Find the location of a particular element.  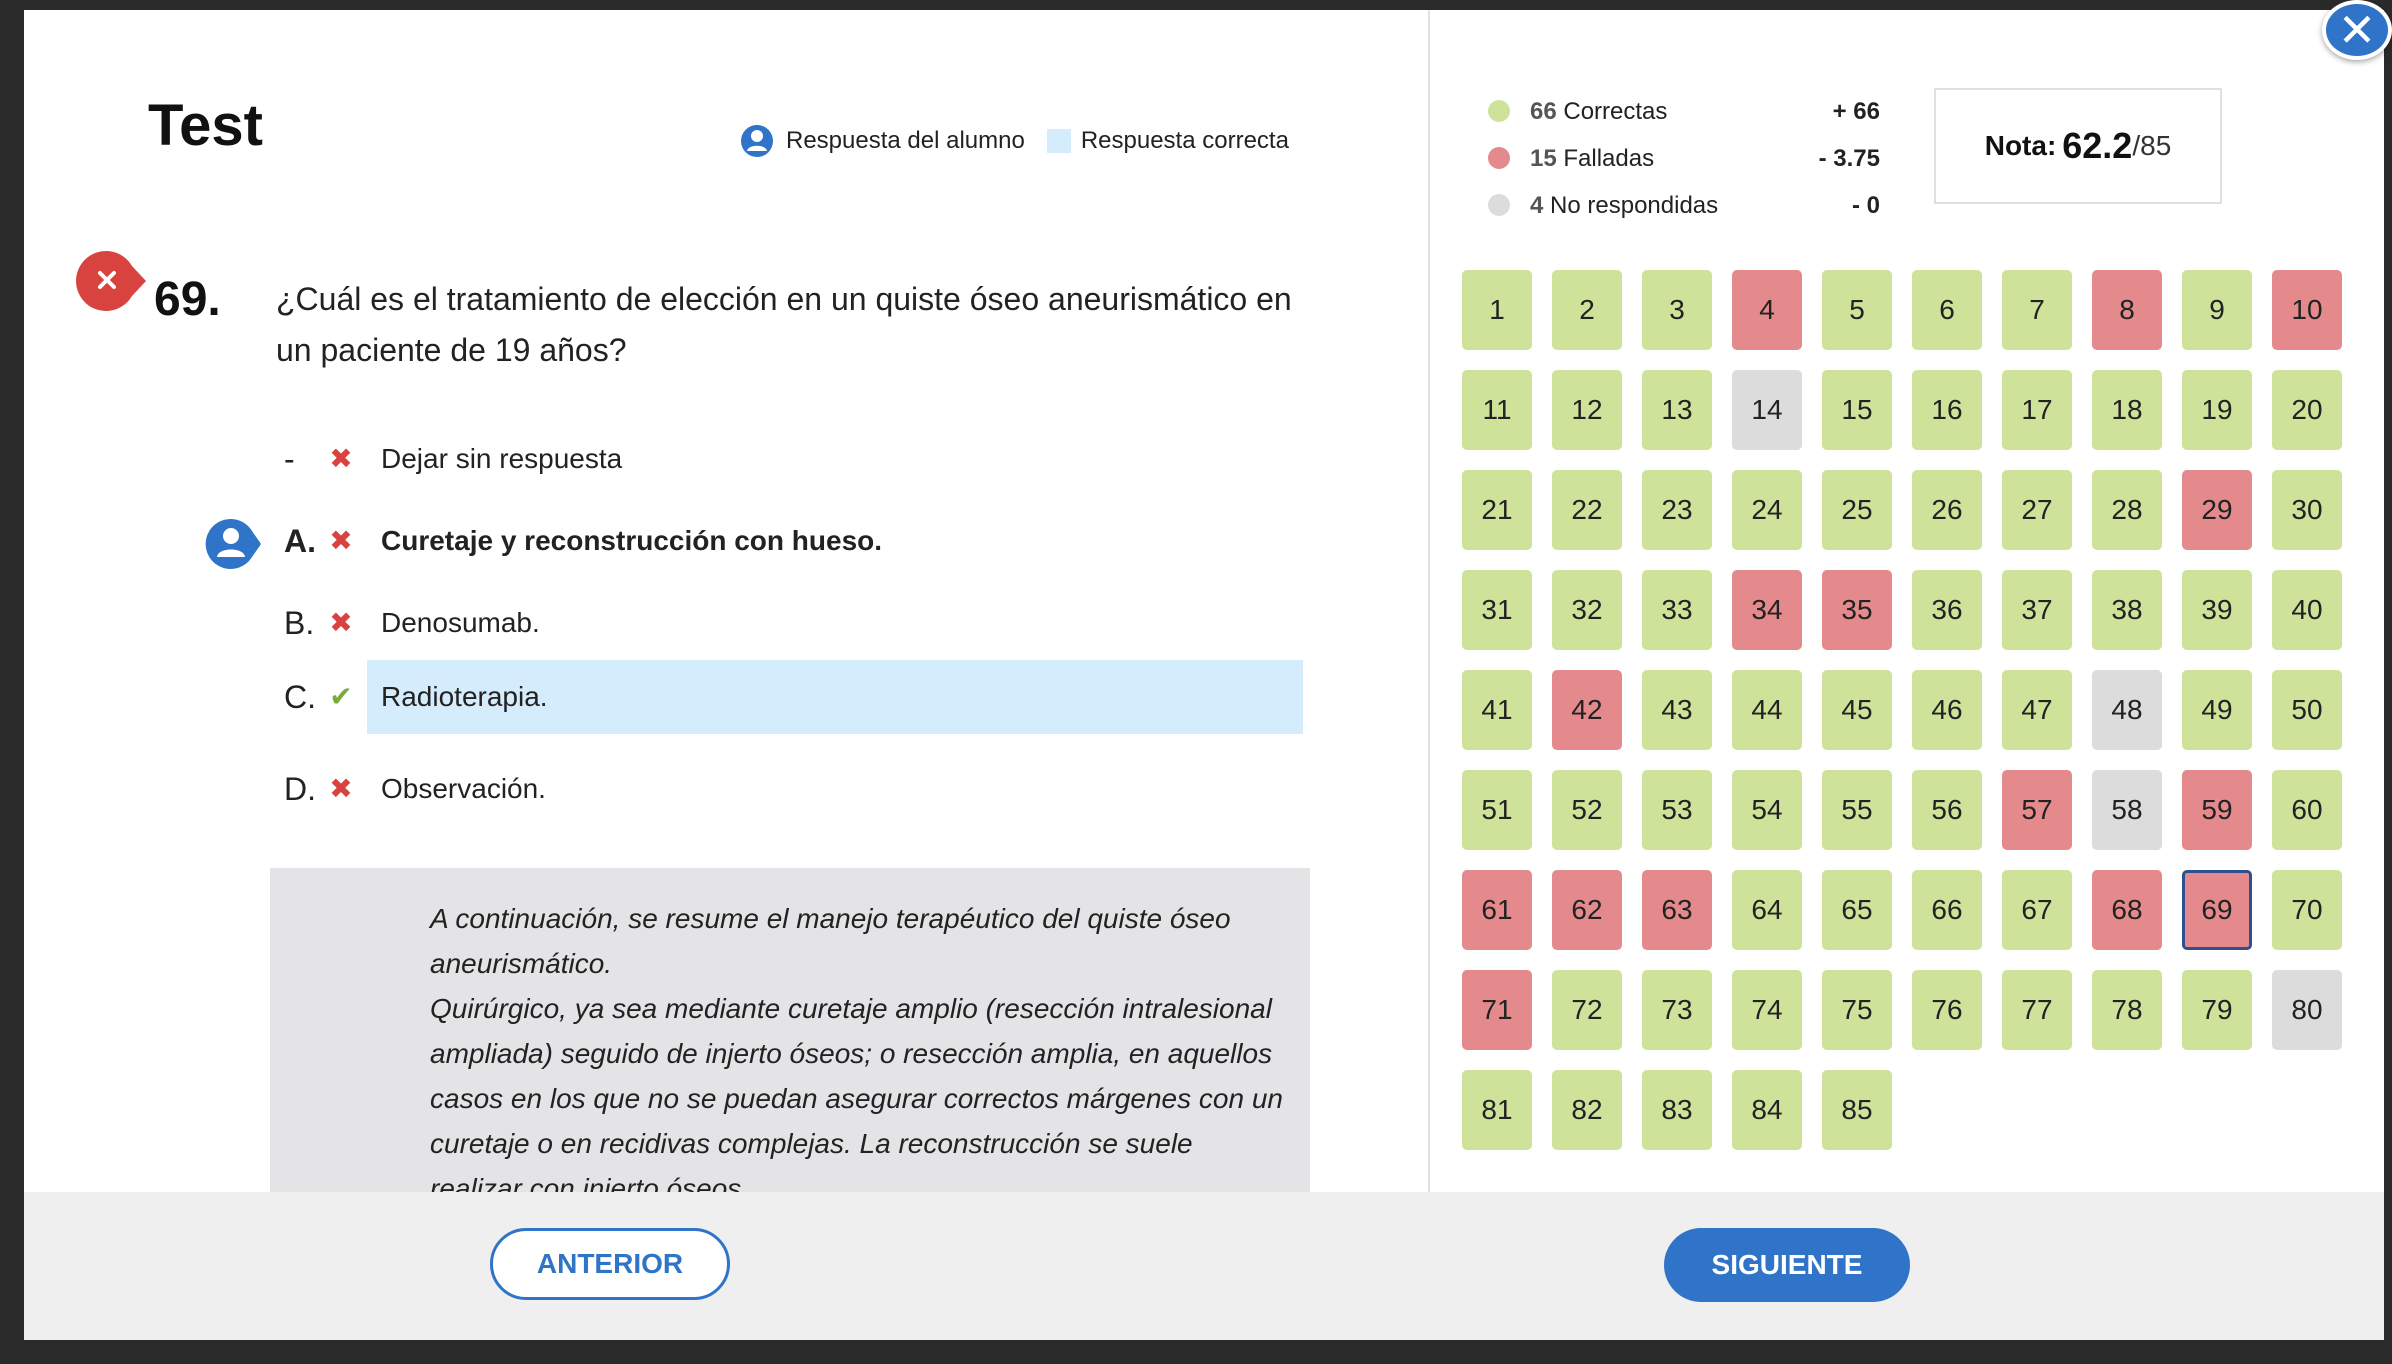

question-cell-1: 1 is located at coordinates (1497, 310).